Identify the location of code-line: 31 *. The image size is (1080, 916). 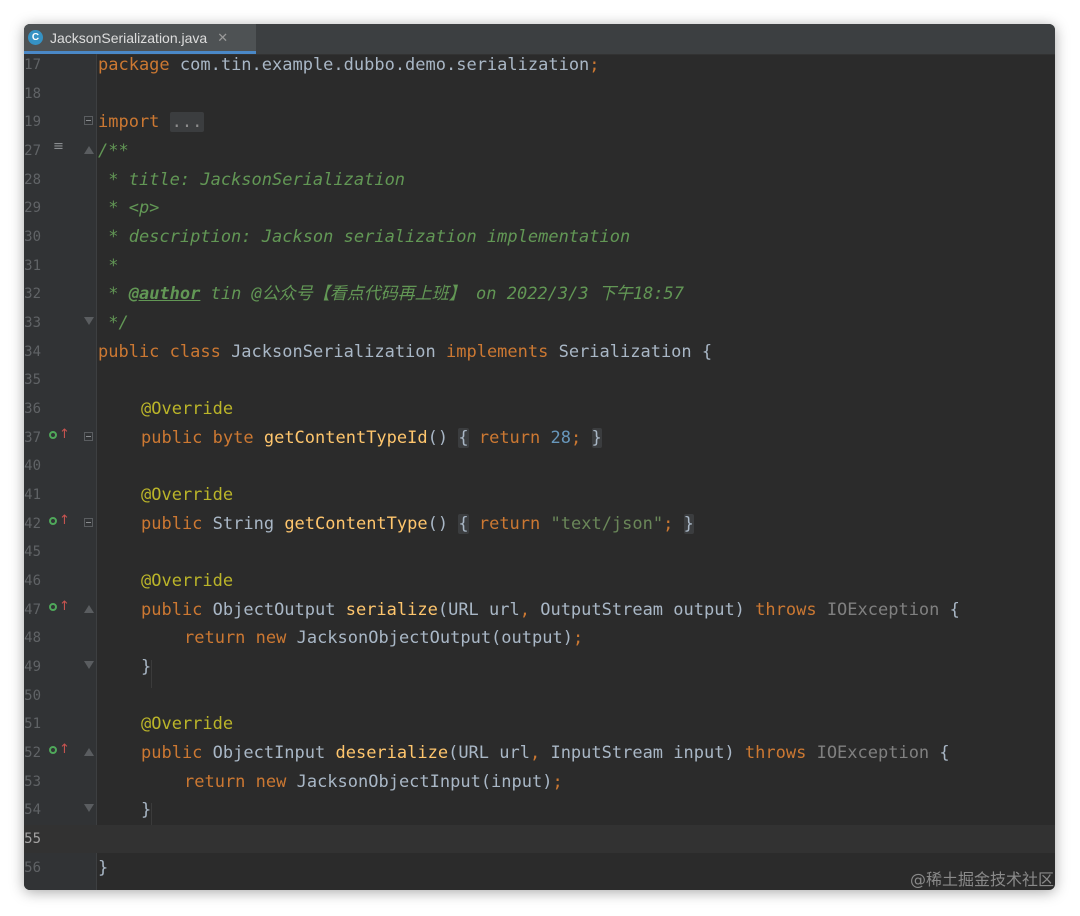
(539, 266).